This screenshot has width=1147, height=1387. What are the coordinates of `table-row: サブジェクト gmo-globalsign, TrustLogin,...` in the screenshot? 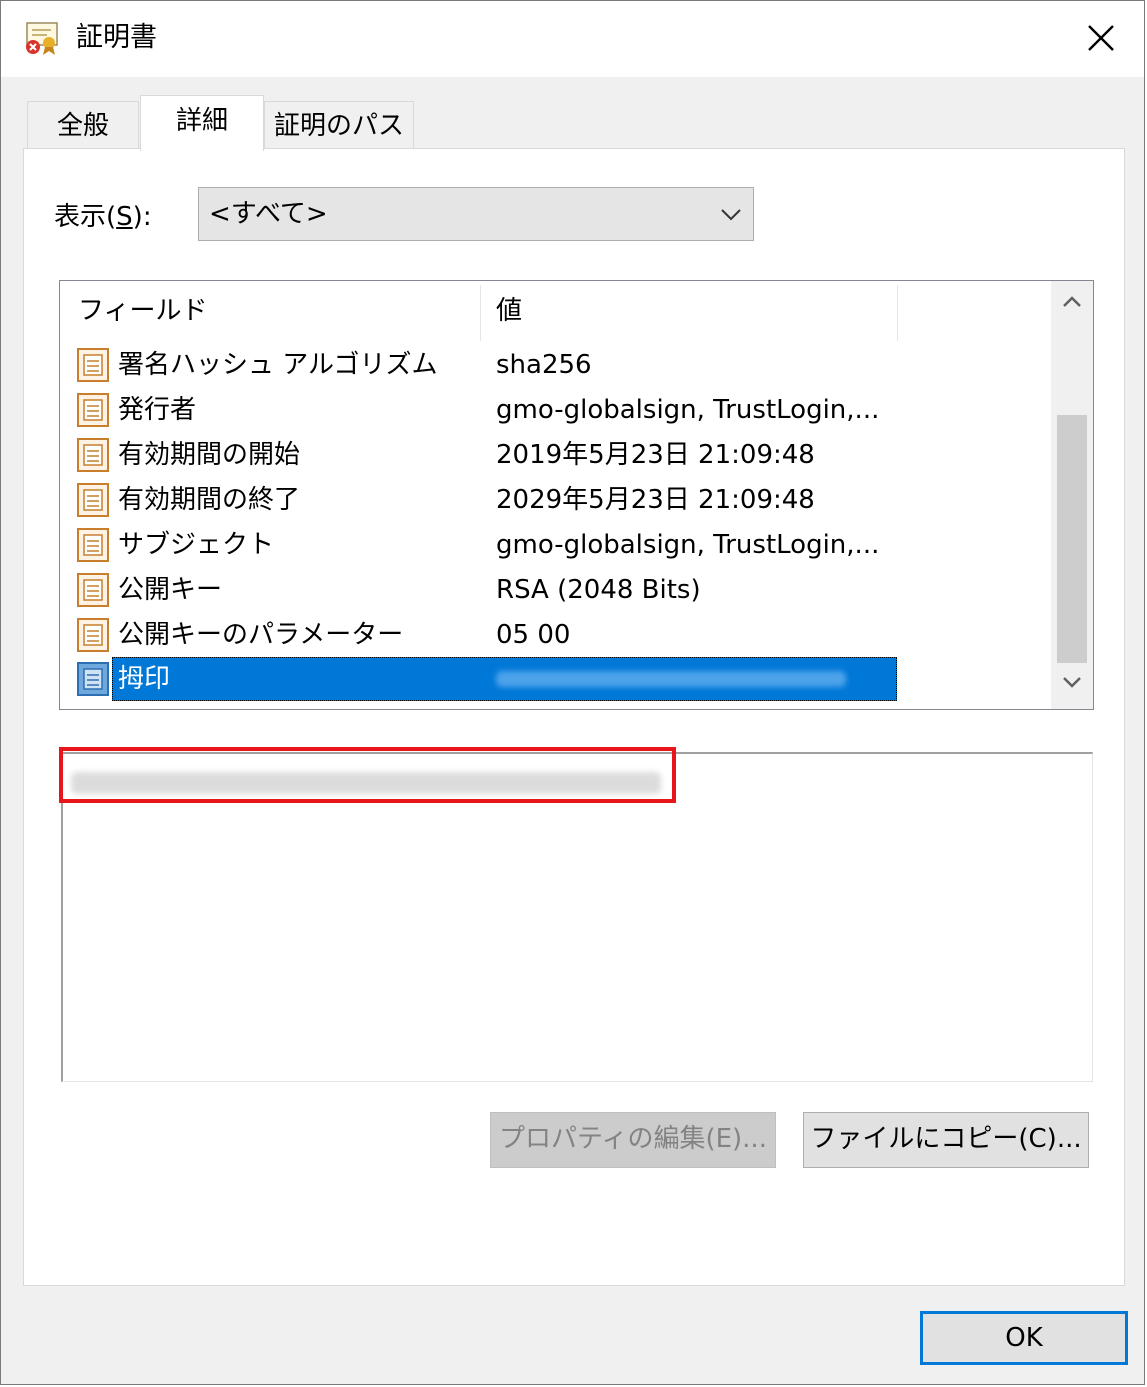 It's located at (486, 545).